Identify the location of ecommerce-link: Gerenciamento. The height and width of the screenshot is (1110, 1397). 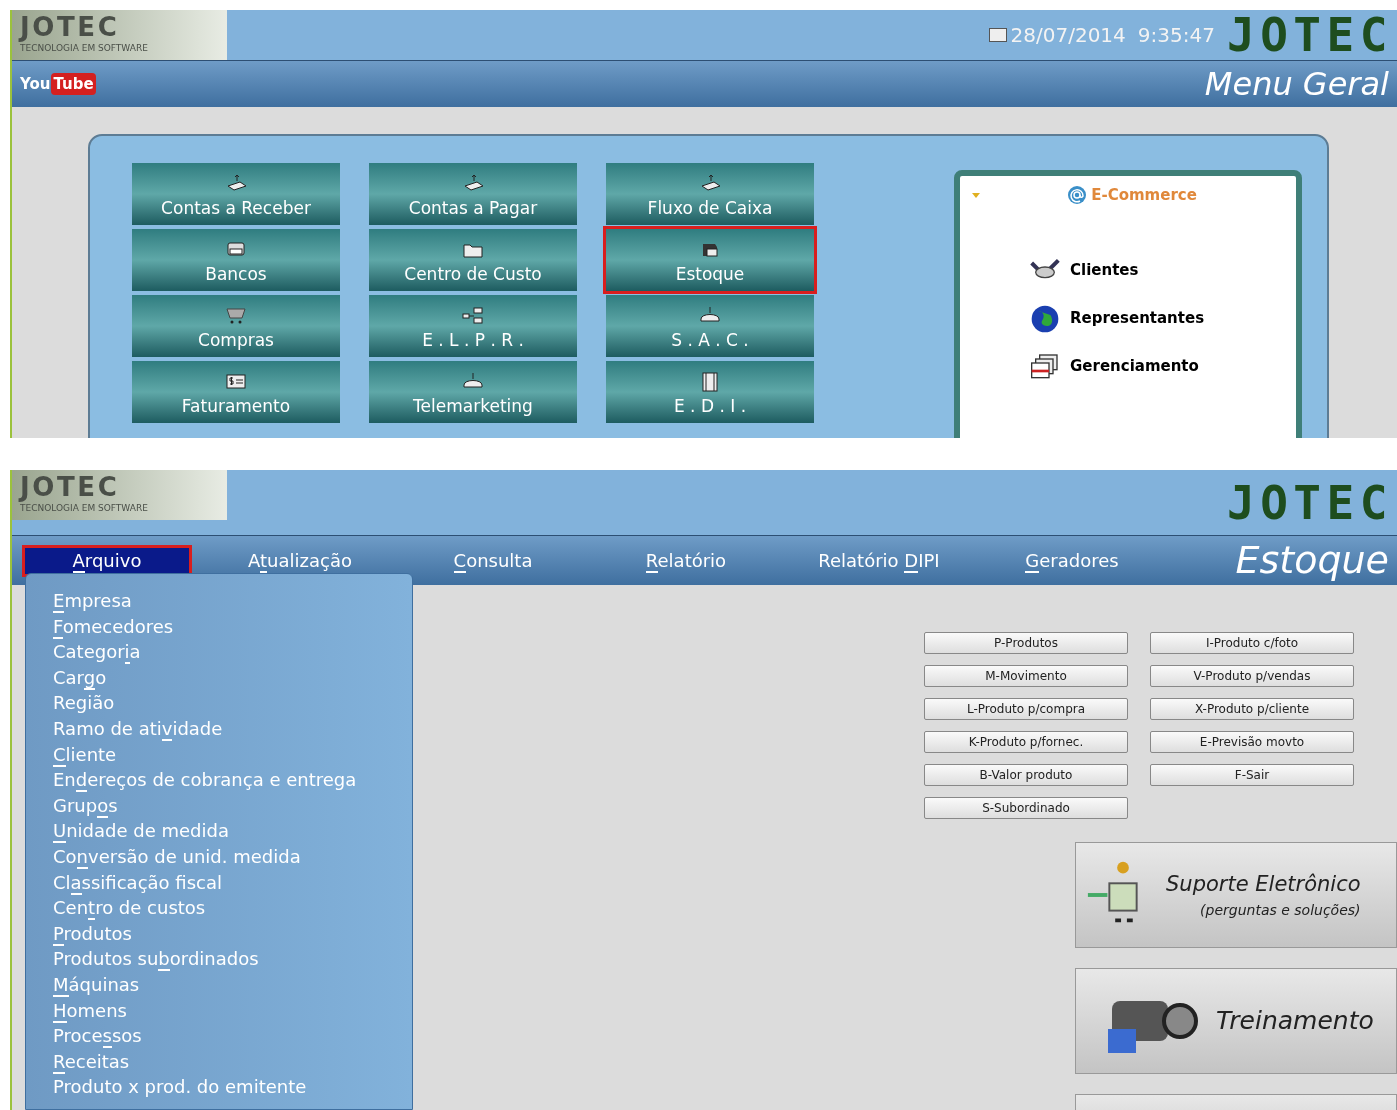
(1156, 366).